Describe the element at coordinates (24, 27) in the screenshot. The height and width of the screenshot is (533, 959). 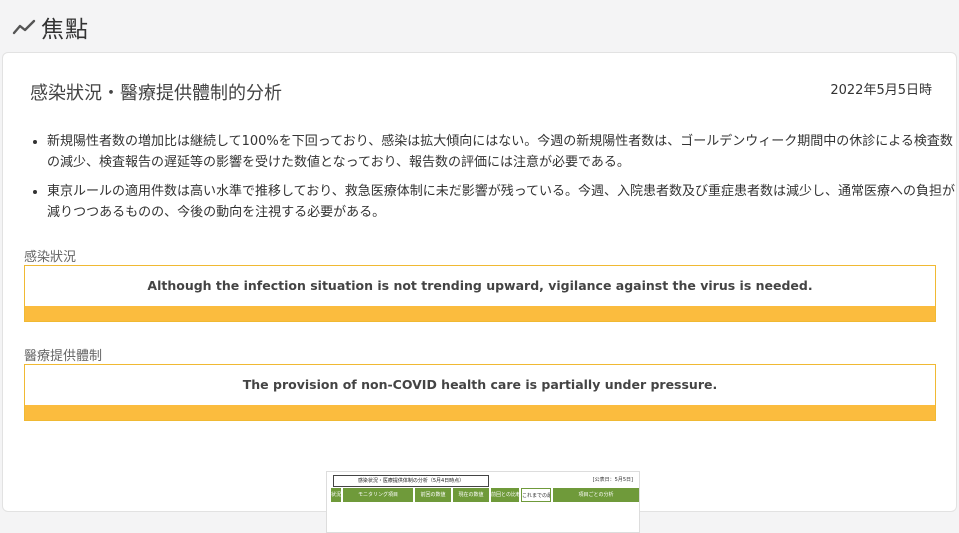
I see `trend-line-icon` at that location.